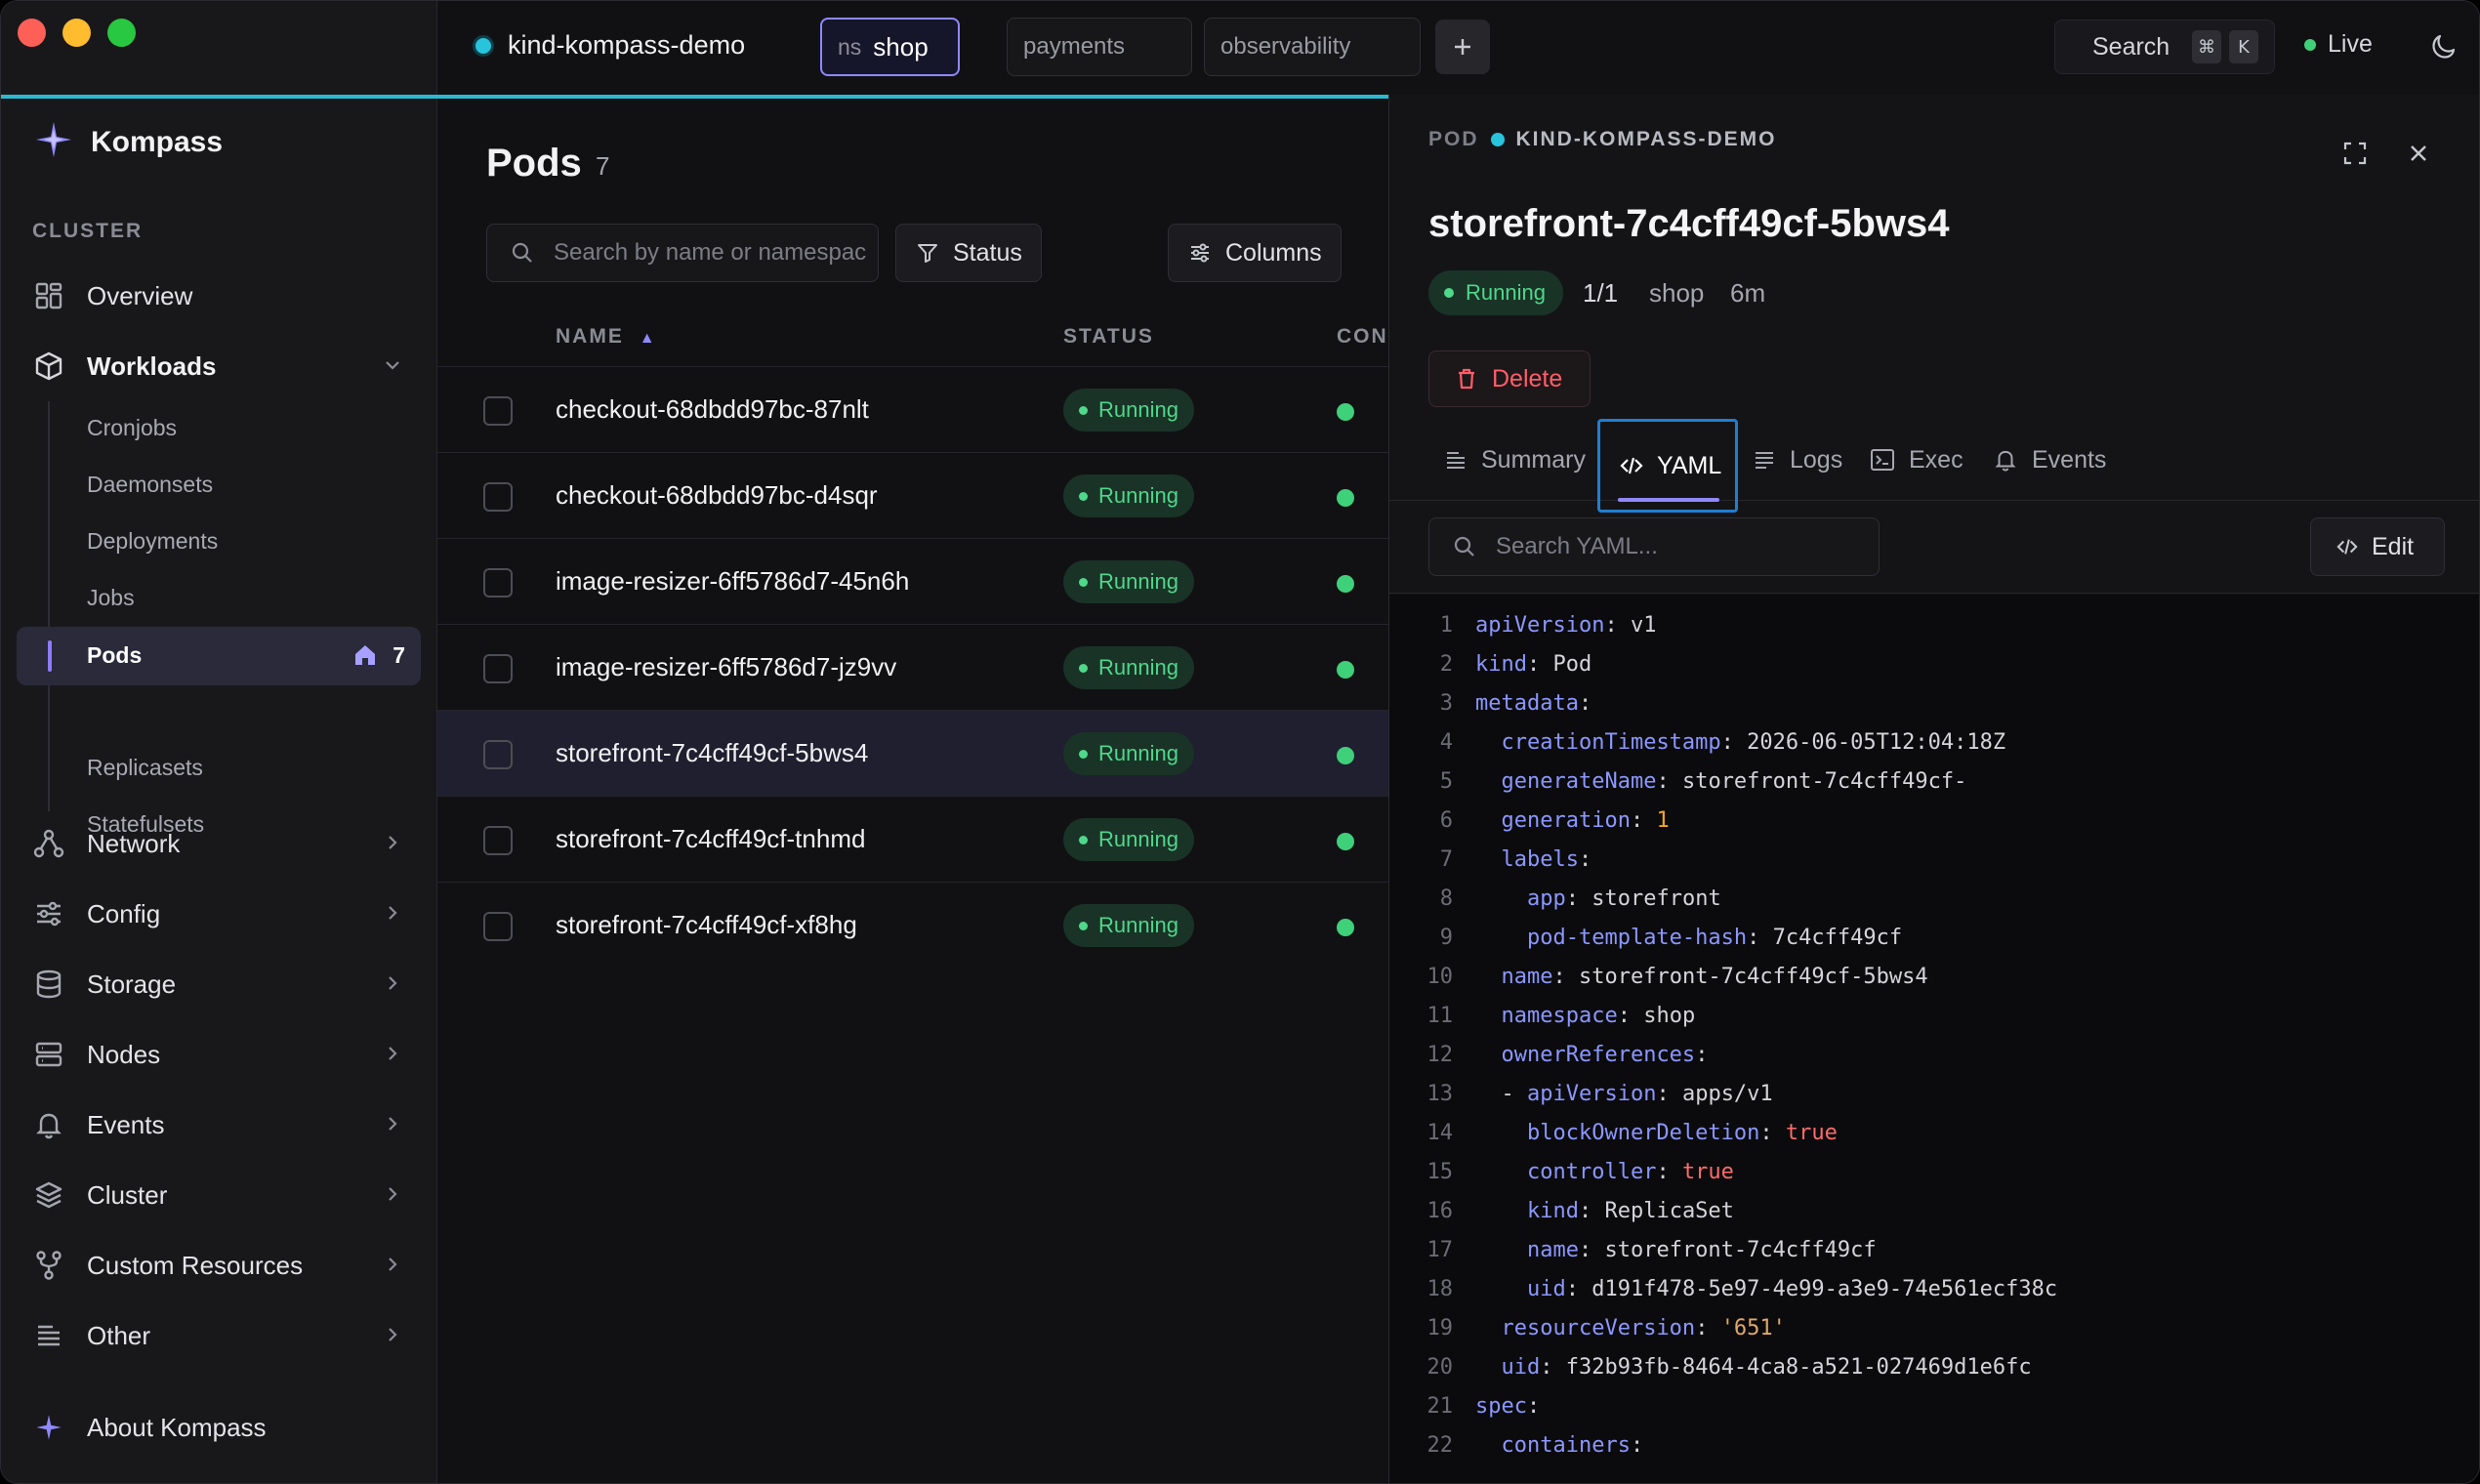 This screenshot has width=2480, height=1484. I want to click on global-search-button: Search ⌘ K, so click(2164, 47).